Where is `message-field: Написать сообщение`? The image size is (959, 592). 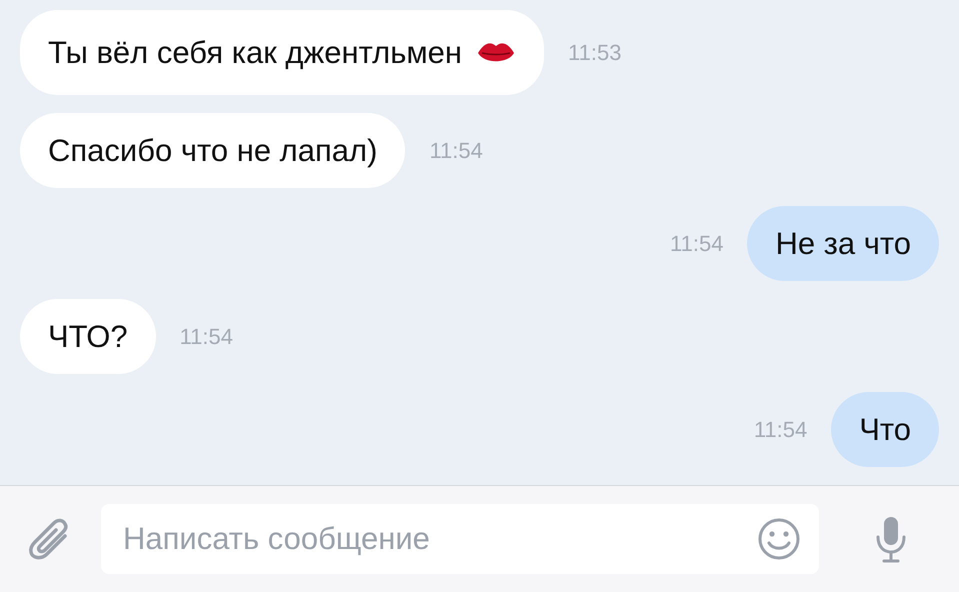 message-field: Написать сообщение is located at coordinates (460, 539).